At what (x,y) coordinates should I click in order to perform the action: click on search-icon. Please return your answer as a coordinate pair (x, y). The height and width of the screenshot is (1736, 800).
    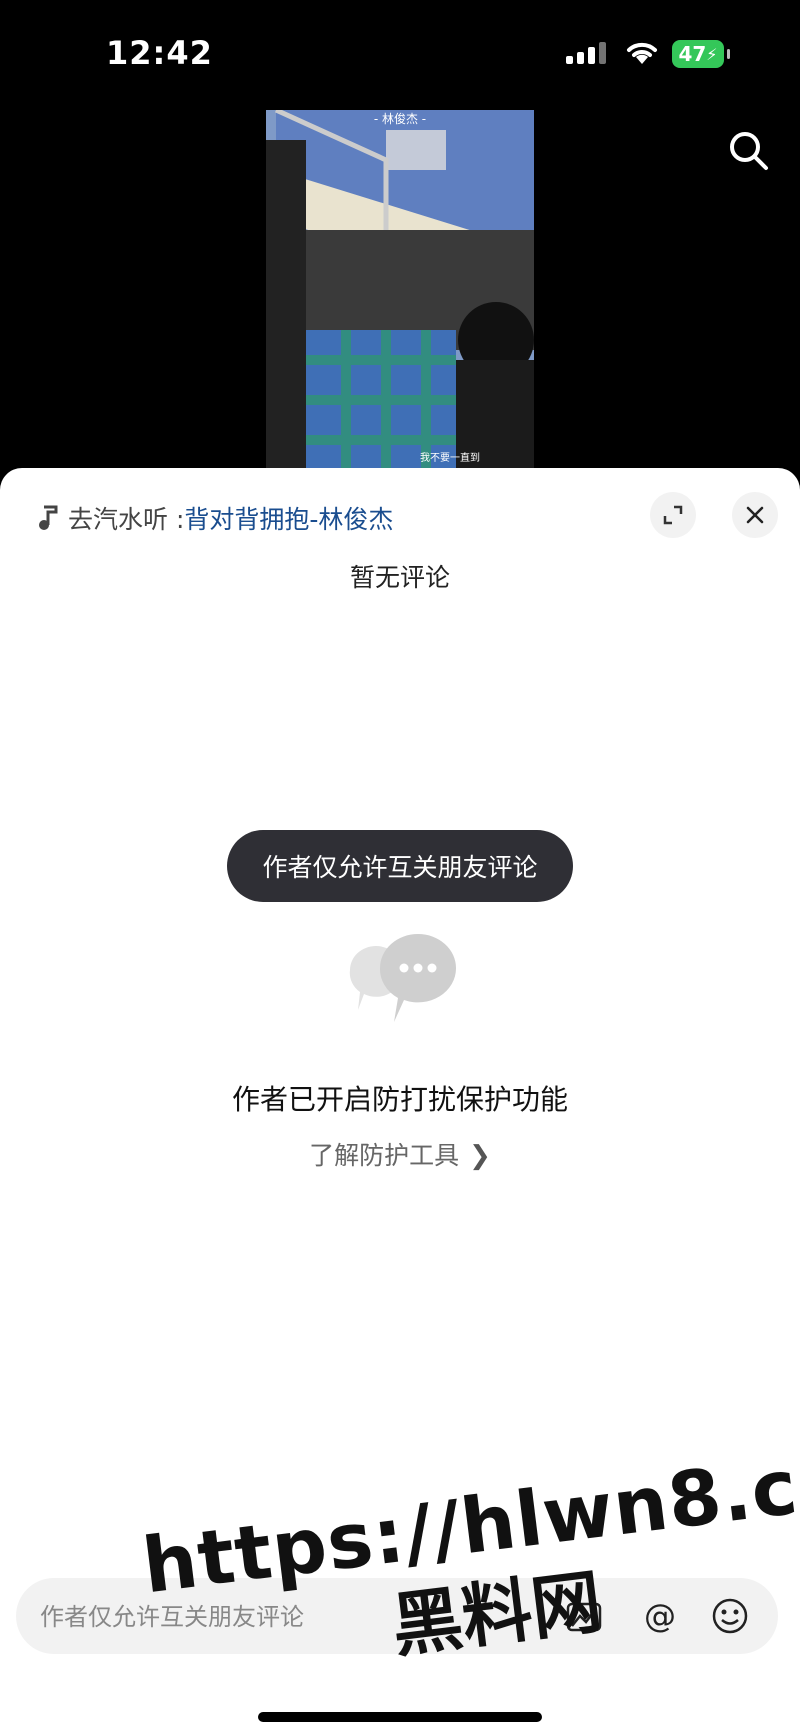
    Looking at the image, I should click on (748, 150).